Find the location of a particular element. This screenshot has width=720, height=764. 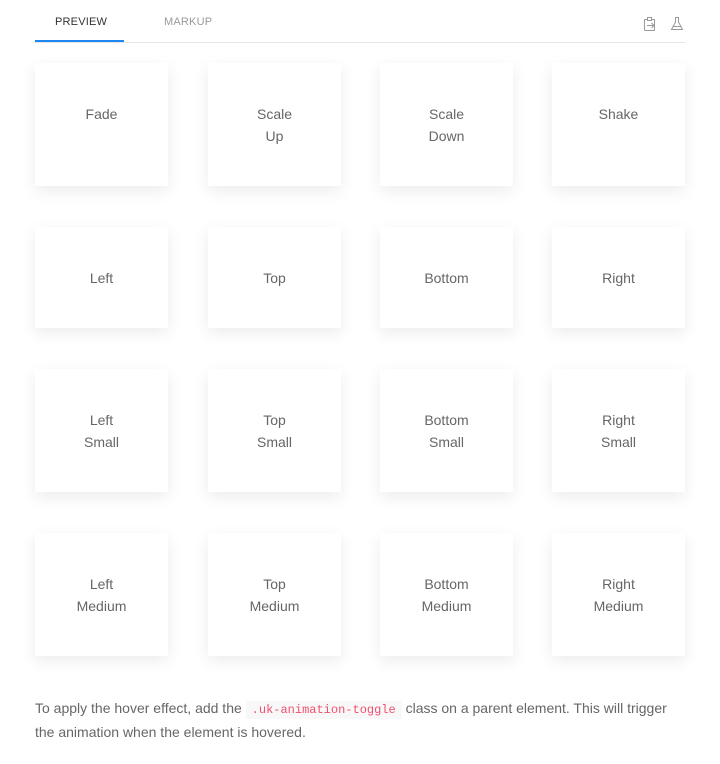

animation-card-slide-right: Right is located at coordinates (618, 277).